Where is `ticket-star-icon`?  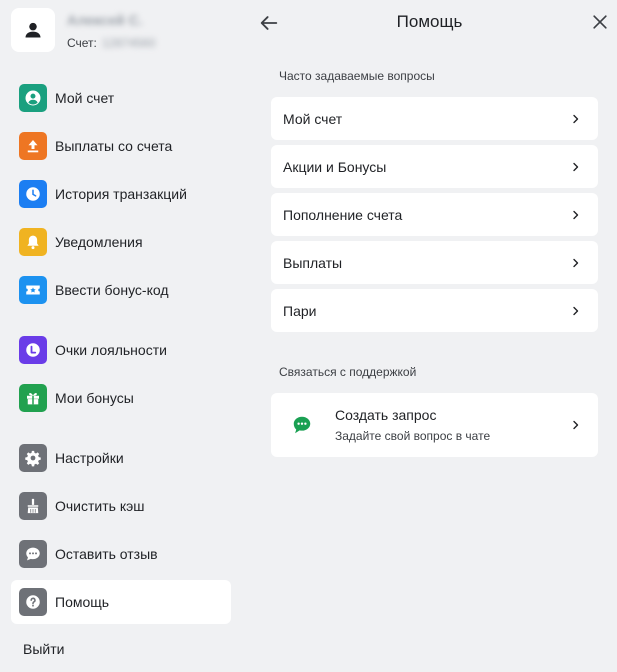 ticket-star-icon is located at coordinates (33, 290).